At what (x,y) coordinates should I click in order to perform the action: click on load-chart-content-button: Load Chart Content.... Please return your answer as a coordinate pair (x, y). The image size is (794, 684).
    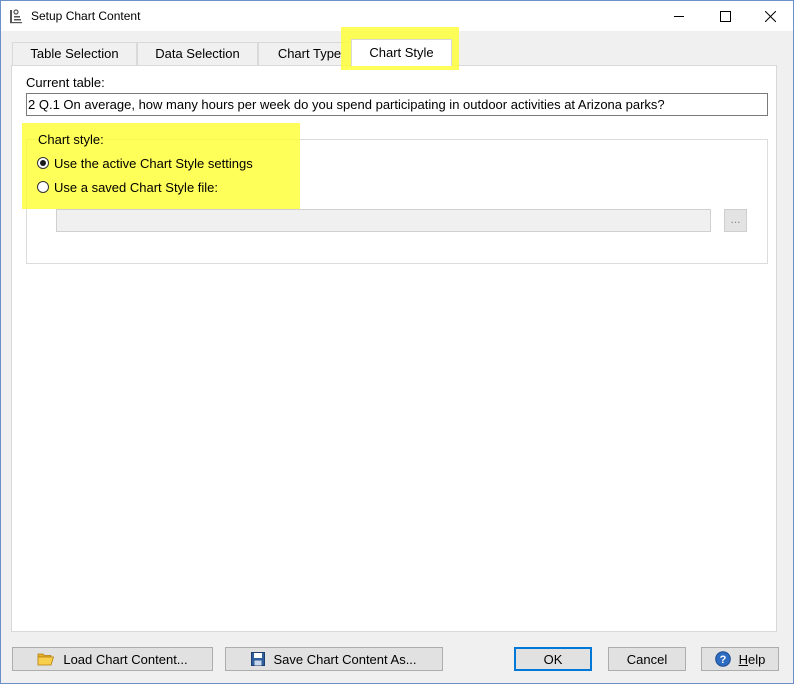
    Looking at the image, I should click on (112, 659).